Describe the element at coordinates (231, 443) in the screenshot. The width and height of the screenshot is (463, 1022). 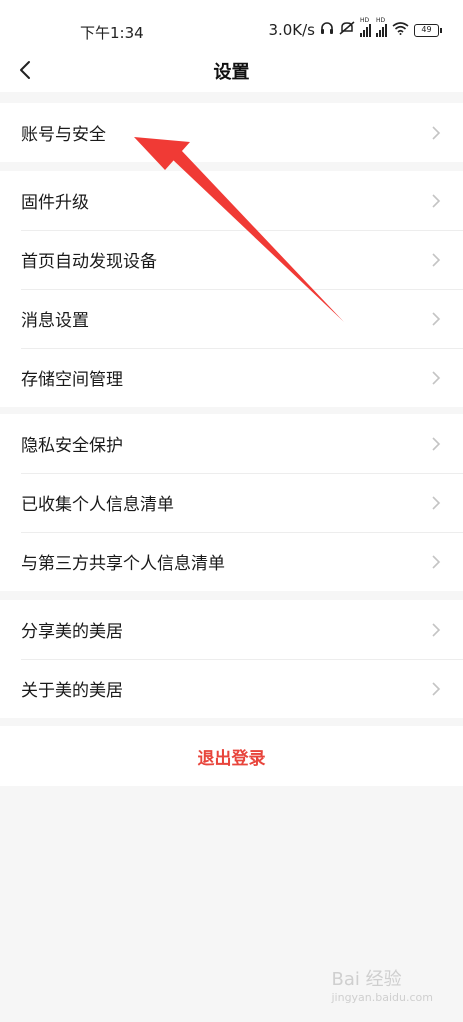
I see `settings-item-privacy-protection: 隐私安全保护` at that location.